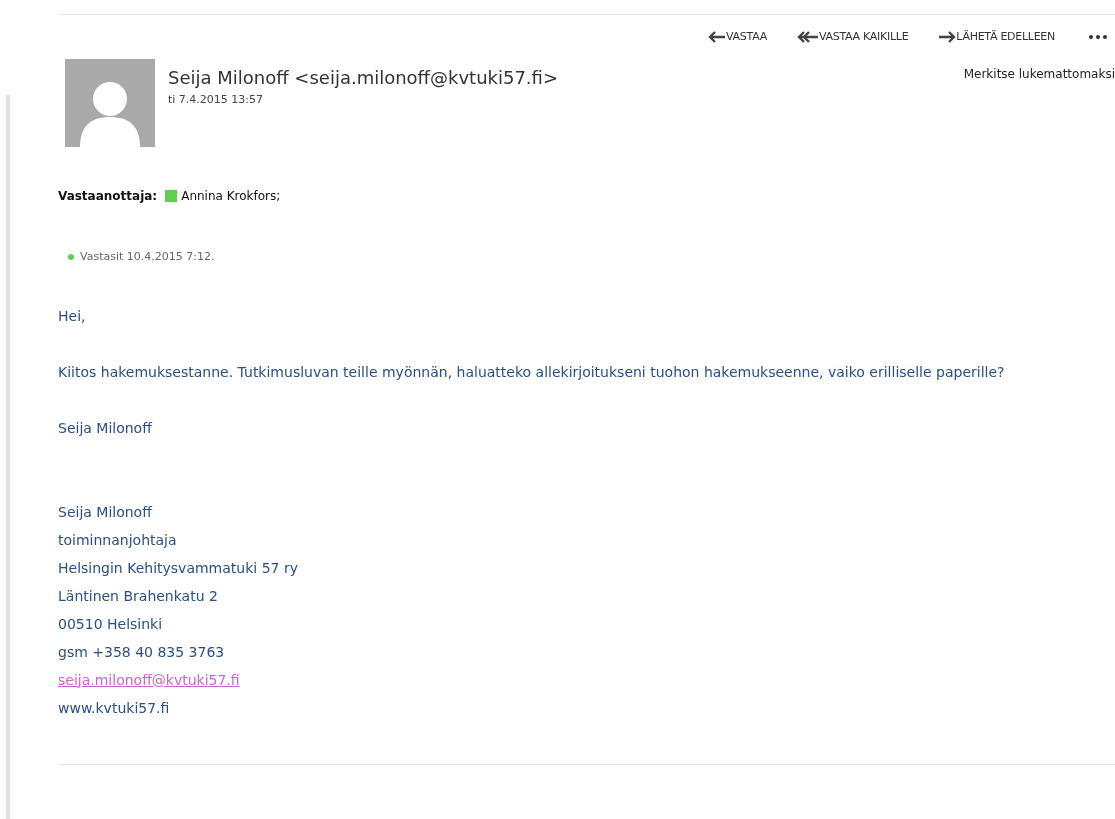  I want to click on sent-date: ti 7.4.2015 13:57, so click(216, 100).